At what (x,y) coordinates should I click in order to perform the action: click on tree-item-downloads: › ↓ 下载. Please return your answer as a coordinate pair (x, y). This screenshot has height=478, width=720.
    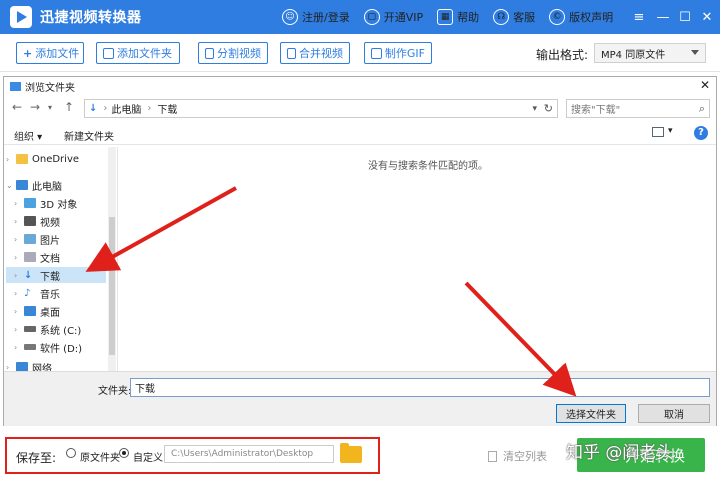
    Looking at the image, I should click on (56, 275).